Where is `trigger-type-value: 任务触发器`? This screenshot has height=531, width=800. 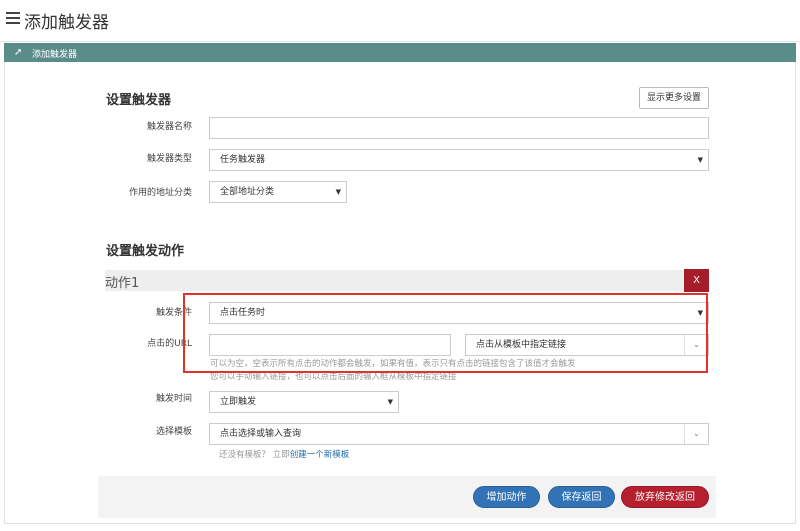
trigger-type-value: 任务触发器 is located at coordinates (243, 160).